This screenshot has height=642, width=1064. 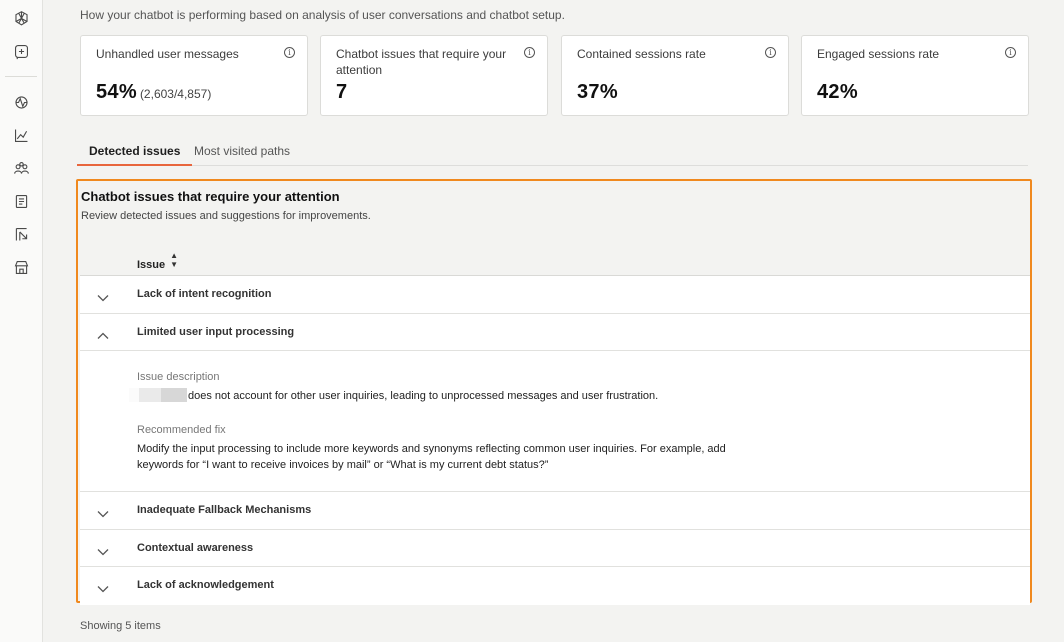 I want to click on tab-bar: Detected issues Most visited paths, so click(x=552, y=153).